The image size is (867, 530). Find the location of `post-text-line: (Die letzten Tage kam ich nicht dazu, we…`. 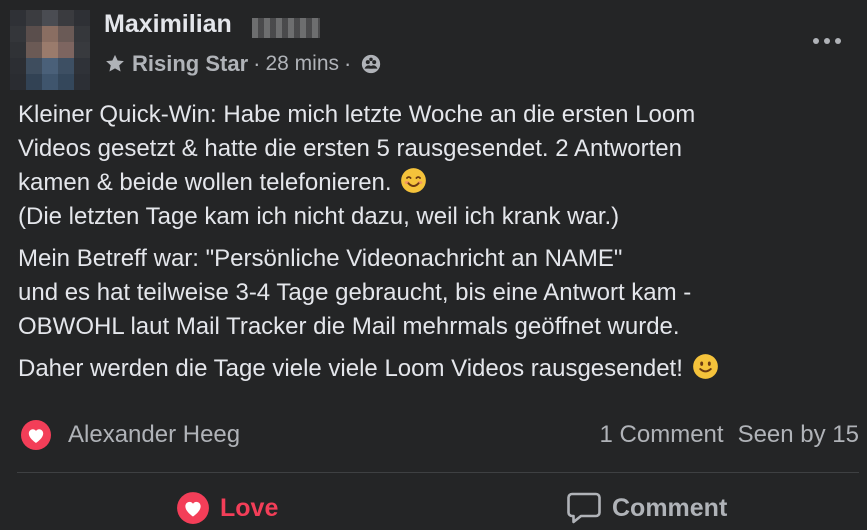

post-text-line: (Die letzten Tage kam ich nicht dazu, we… is located at coordinates (319, 216).